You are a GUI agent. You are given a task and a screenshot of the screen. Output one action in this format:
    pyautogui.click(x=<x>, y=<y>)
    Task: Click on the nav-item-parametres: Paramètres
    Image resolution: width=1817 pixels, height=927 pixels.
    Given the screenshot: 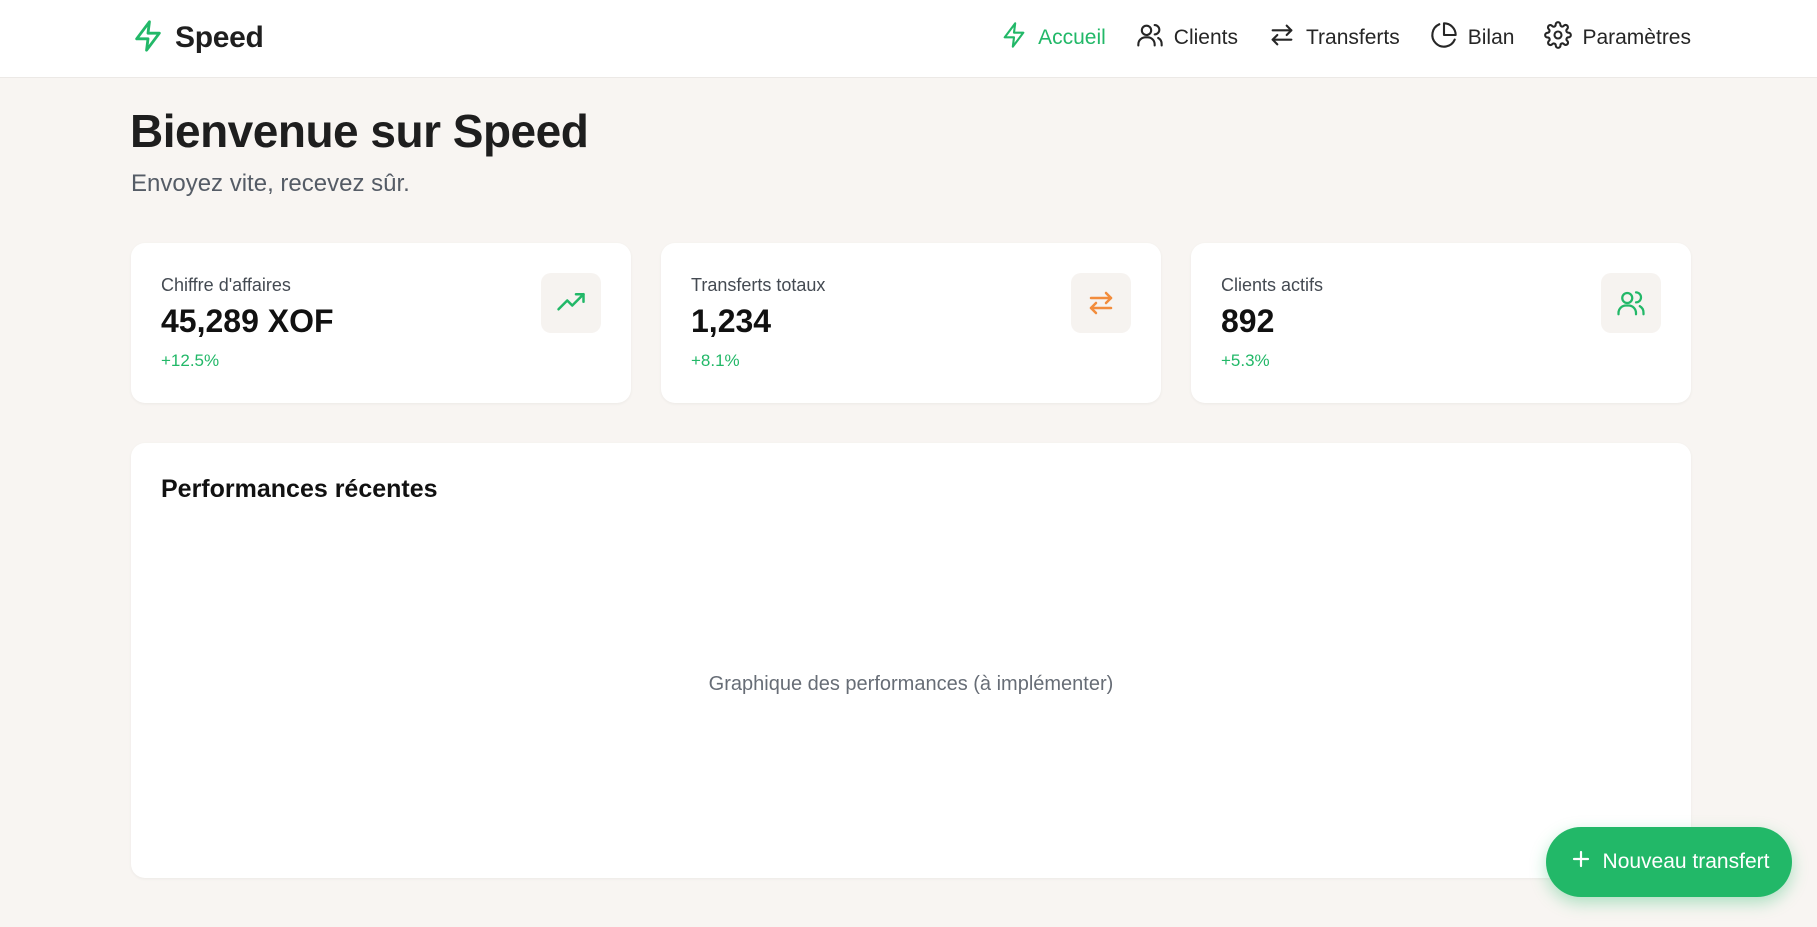 What is the action you would take?
    pyautogui.click(x=1617, y=38)
    